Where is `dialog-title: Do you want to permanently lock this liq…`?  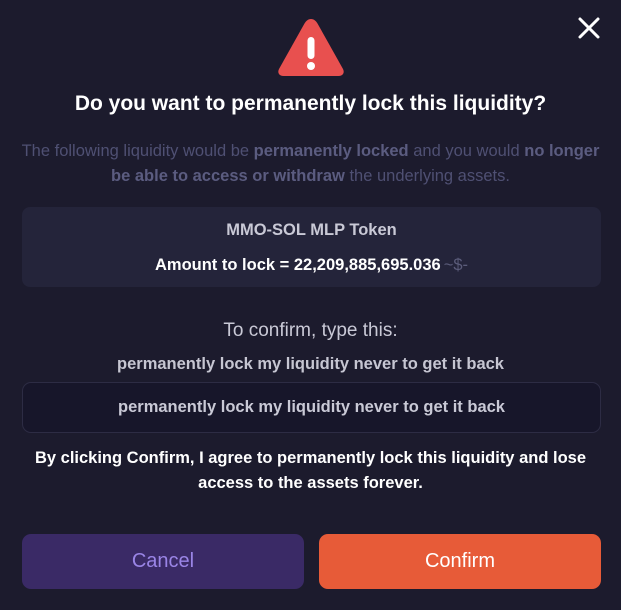
dialog-title: Do you want to permanently lock this liq… is located at coordinates (310, 103).